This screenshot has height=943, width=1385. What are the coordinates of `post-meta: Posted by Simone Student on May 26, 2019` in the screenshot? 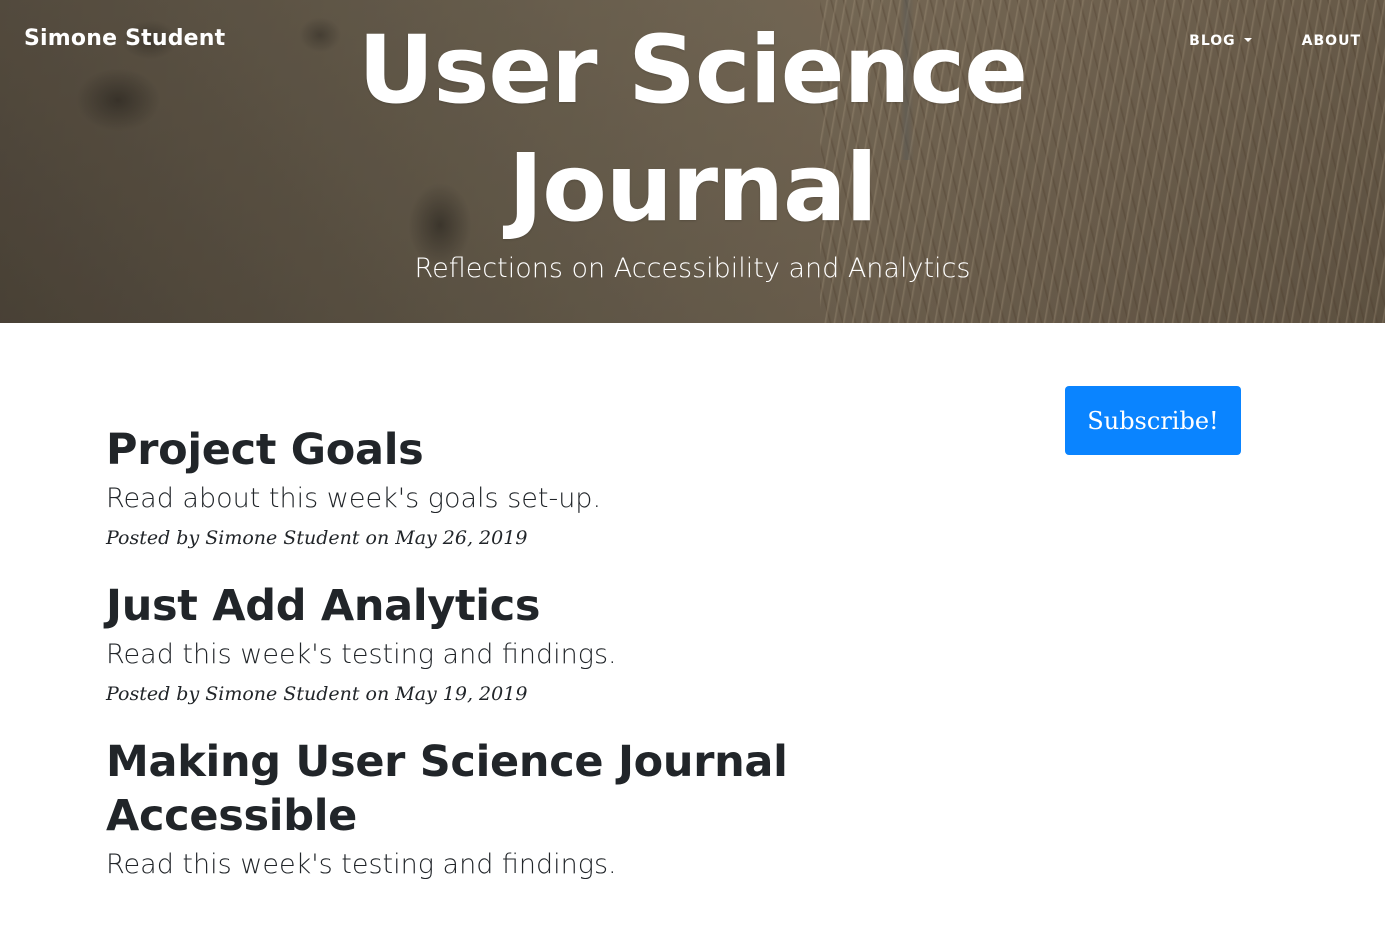 It's located at (456, 538).